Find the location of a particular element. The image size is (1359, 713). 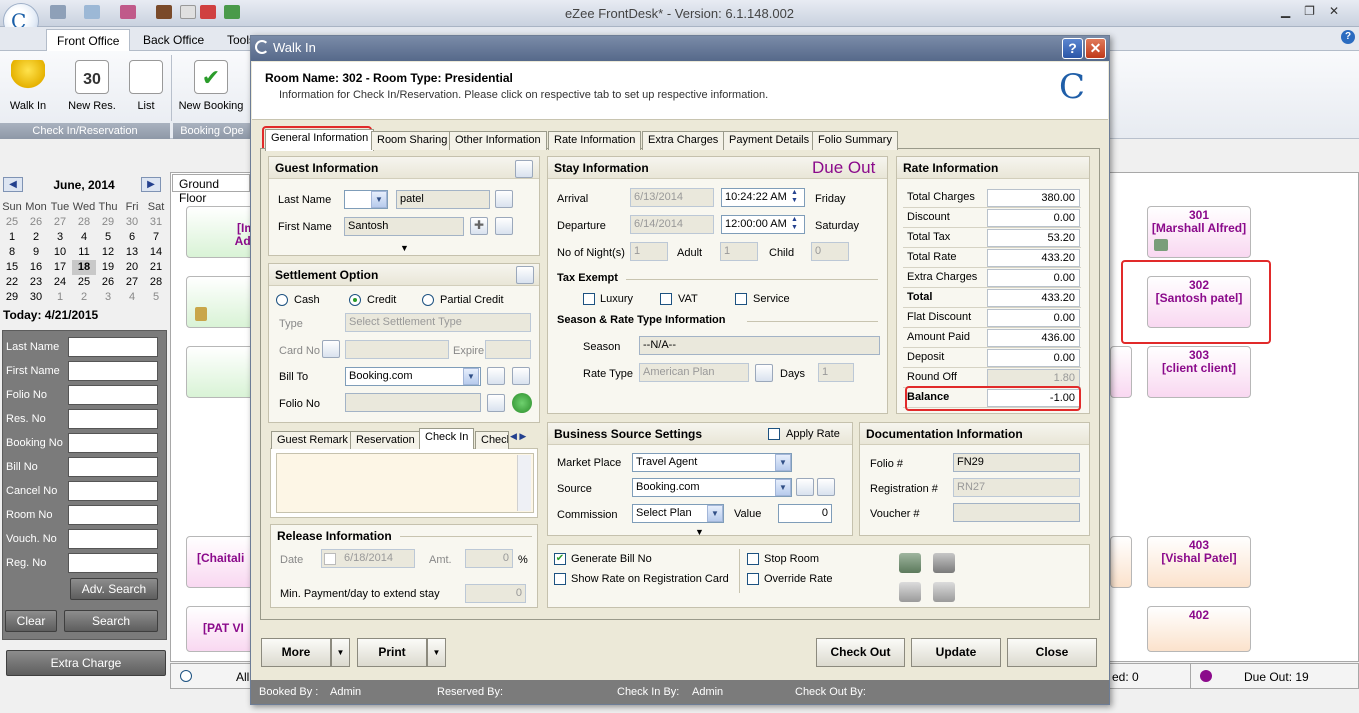

last-name-field: patel is located at coordinates (443, 199).